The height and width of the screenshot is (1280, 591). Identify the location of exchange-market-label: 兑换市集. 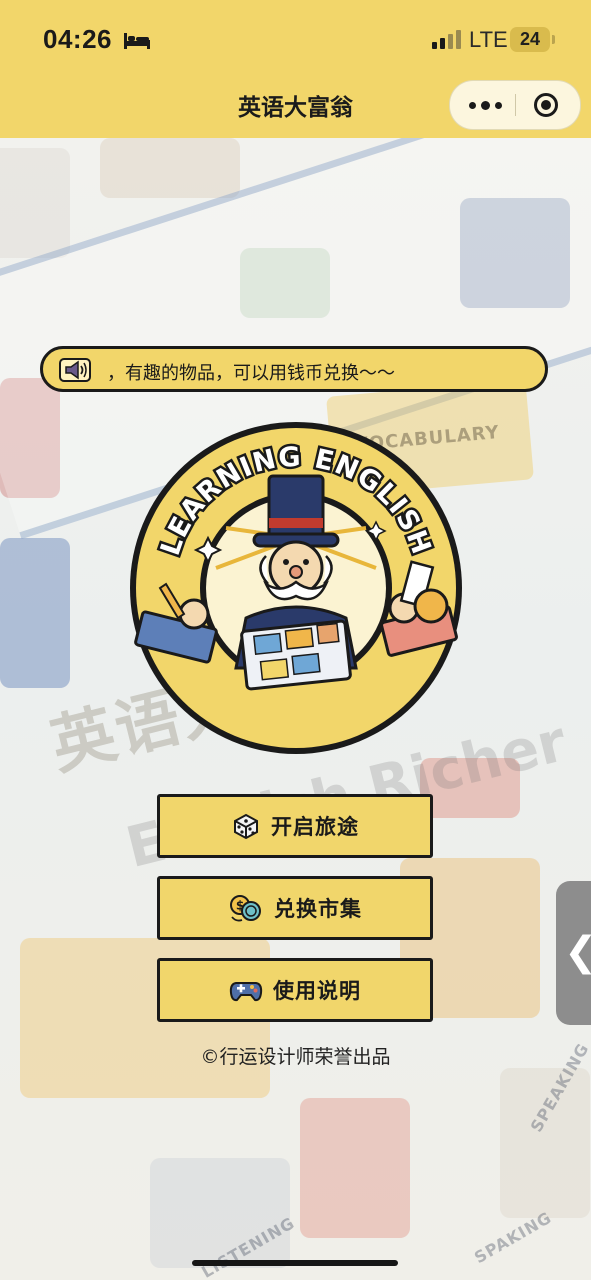
(318, 909).